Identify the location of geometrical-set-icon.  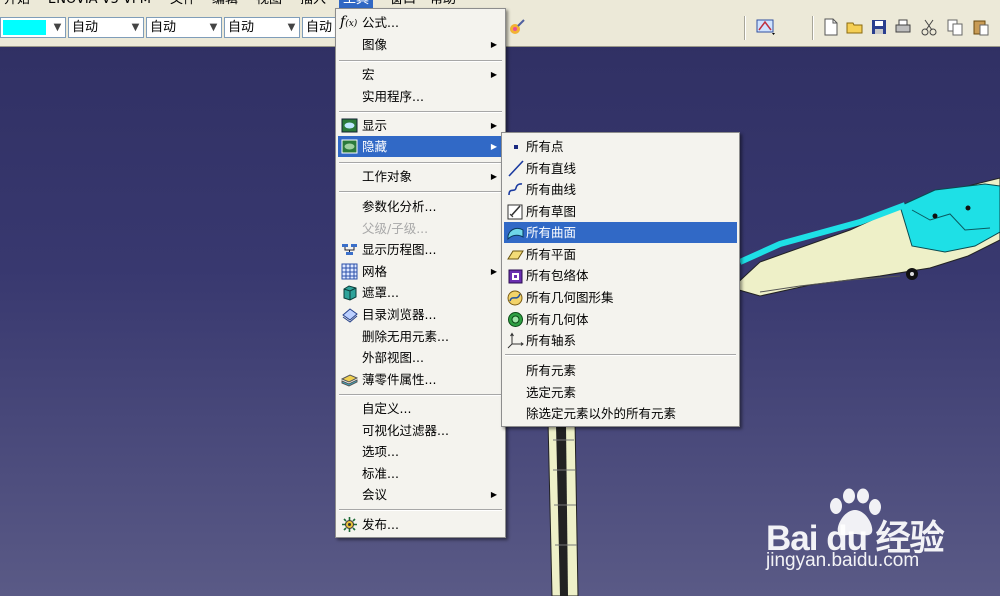
(515, 298).